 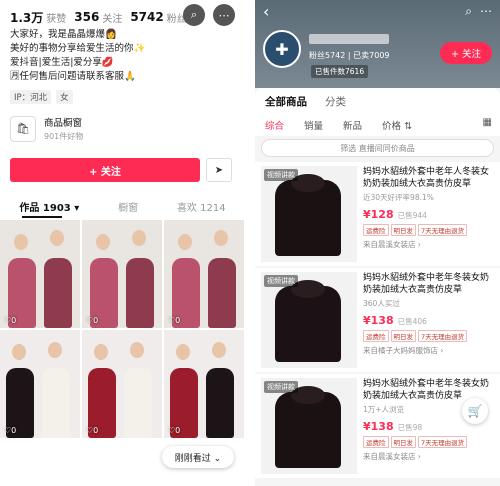 I want to click on following-label: 关注, so click(x=112, y=19).